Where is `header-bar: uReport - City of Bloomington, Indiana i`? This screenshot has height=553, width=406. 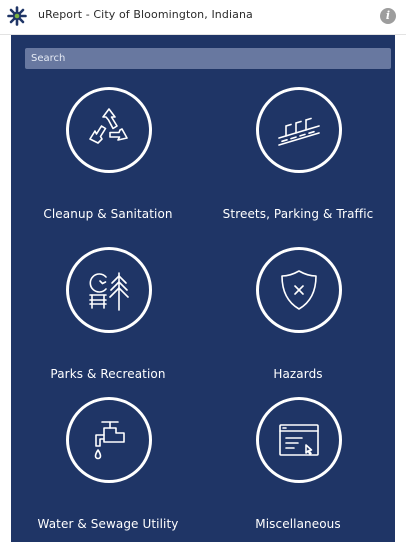
header-bar: uReport - City of Bloomington, Indiana i is located at coordinates (203, 17).